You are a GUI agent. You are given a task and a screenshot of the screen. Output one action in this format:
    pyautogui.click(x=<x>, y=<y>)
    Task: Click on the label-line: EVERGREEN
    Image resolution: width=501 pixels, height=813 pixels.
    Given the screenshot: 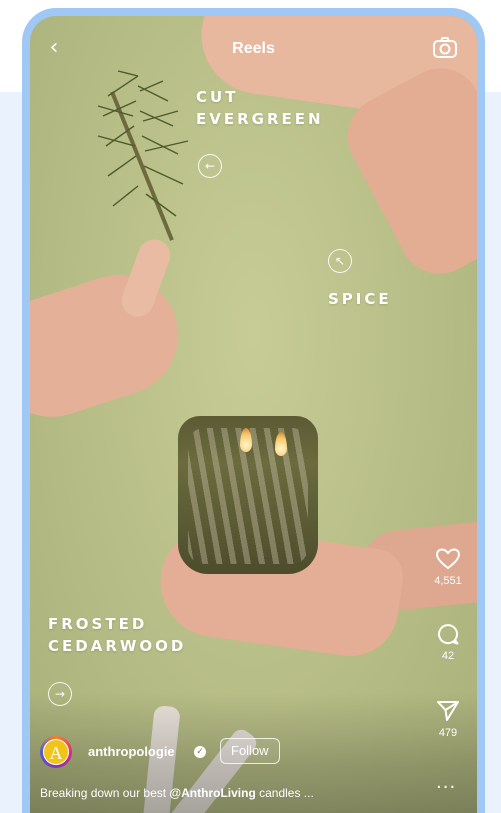 What is the action you would take?
    pyautogui.click(x=260, y=119)
    